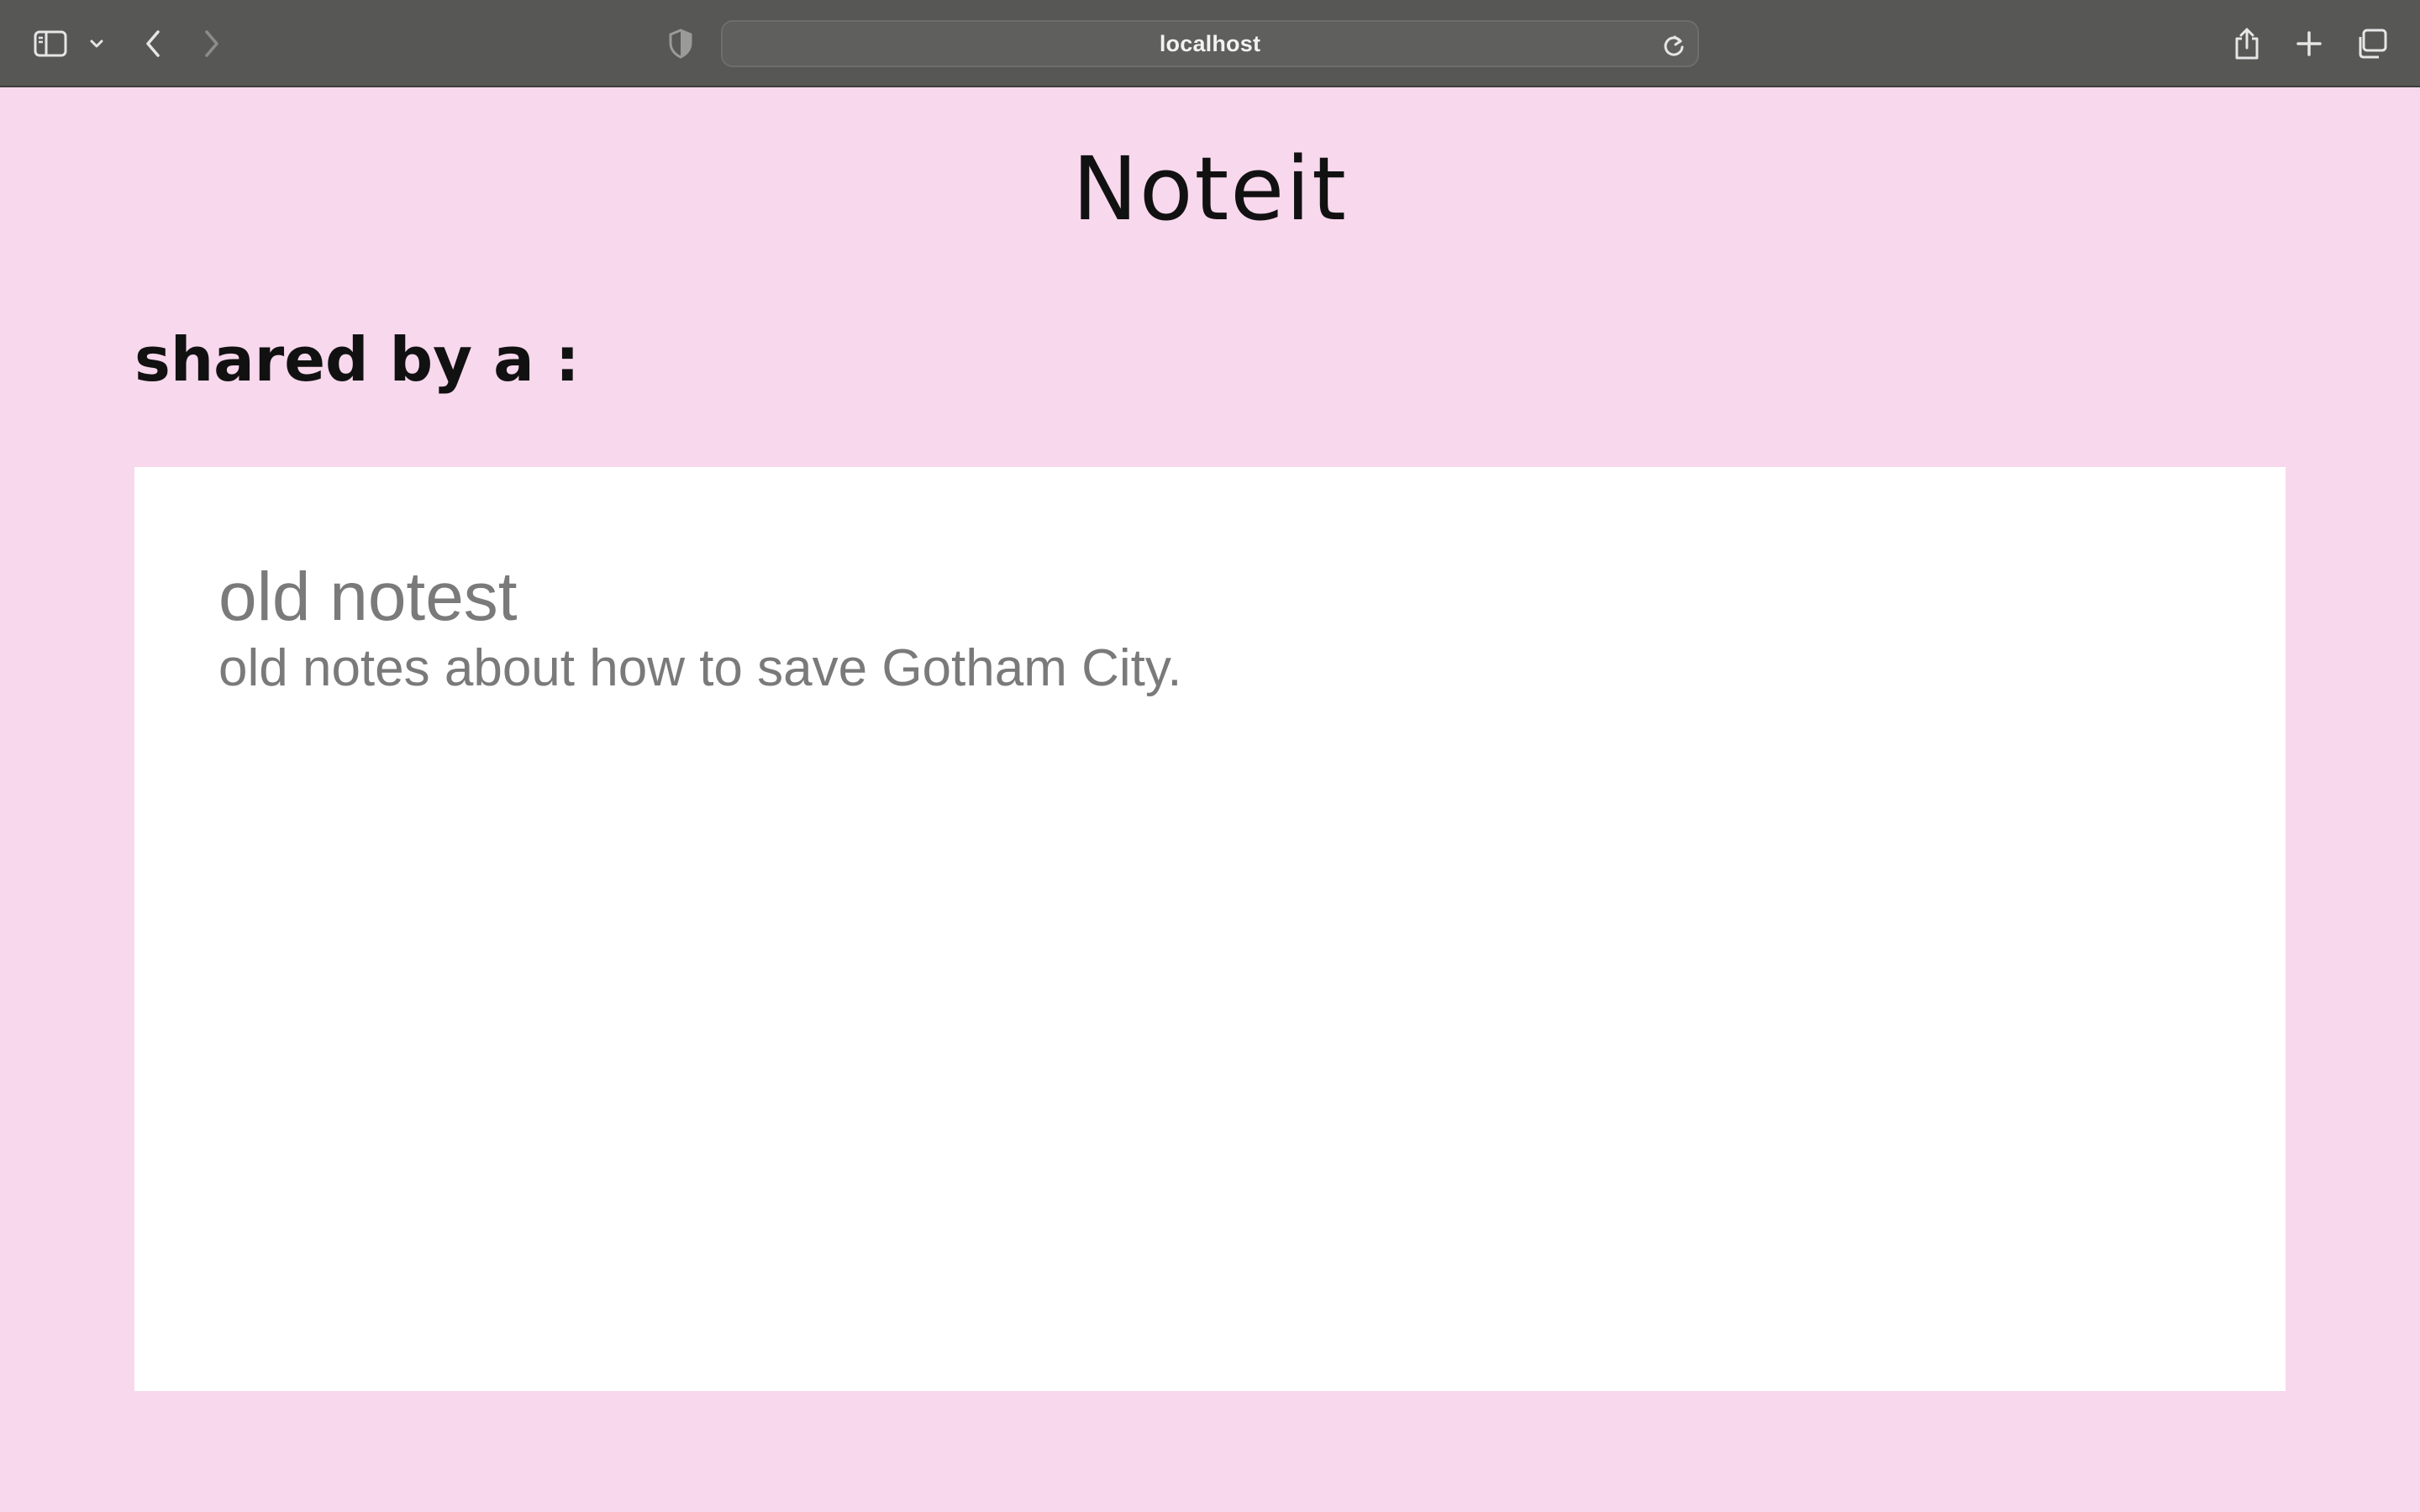  I want to click on shared-by-heading: shared by a :, so click(357, 359).